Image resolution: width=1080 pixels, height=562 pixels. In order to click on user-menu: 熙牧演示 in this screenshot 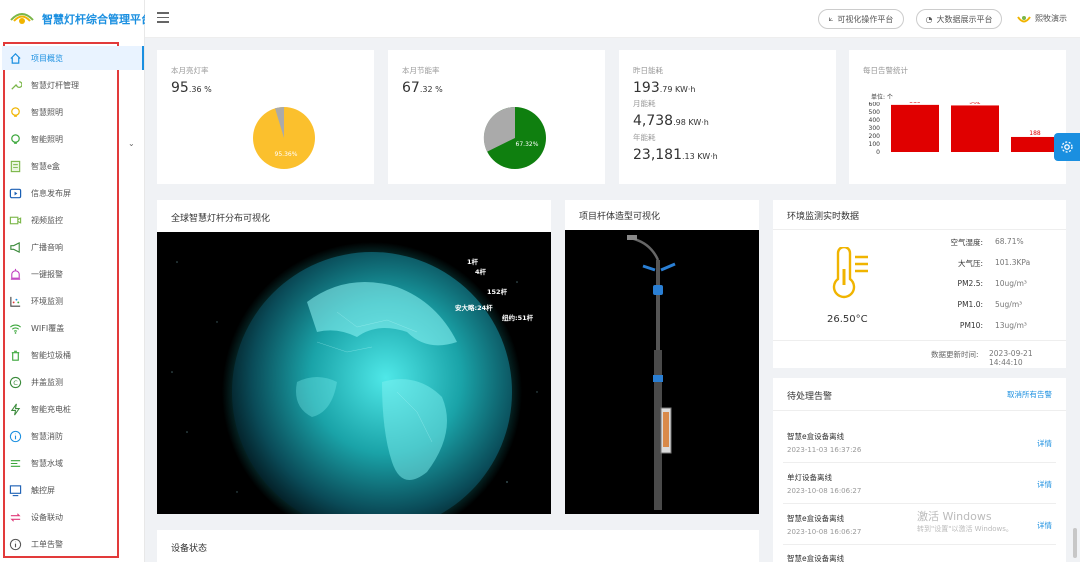, I will do `click(1042, 18)`.